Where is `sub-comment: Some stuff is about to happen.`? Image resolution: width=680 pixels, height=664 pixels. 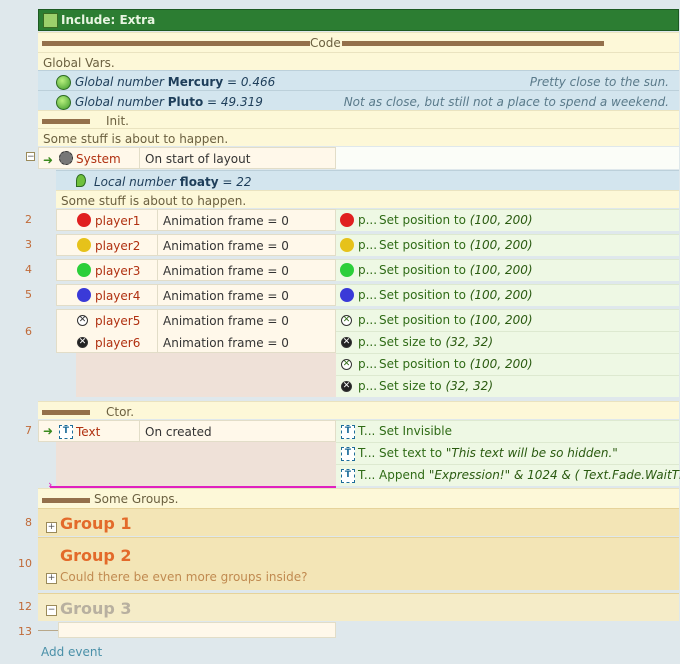 sub-comment: Some stuff is about to happen. is located at coordinates (367, 199).